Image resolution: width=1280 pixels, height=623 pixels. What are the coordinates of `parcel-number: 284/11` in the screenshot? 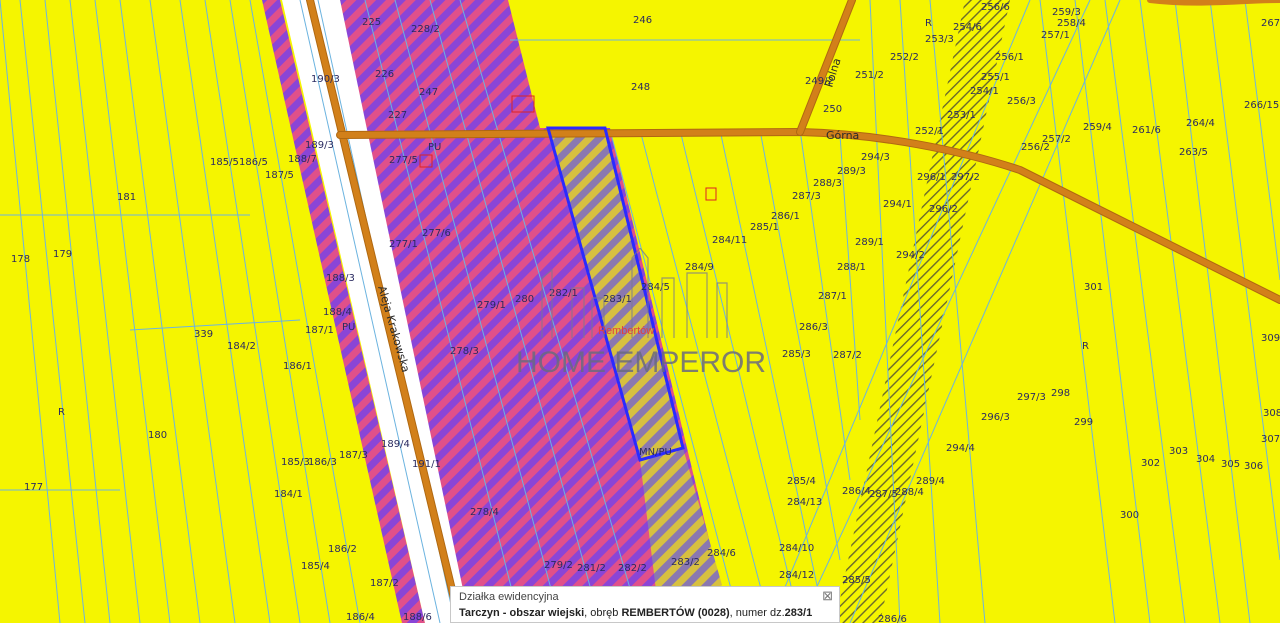 It's located at (729, 240).